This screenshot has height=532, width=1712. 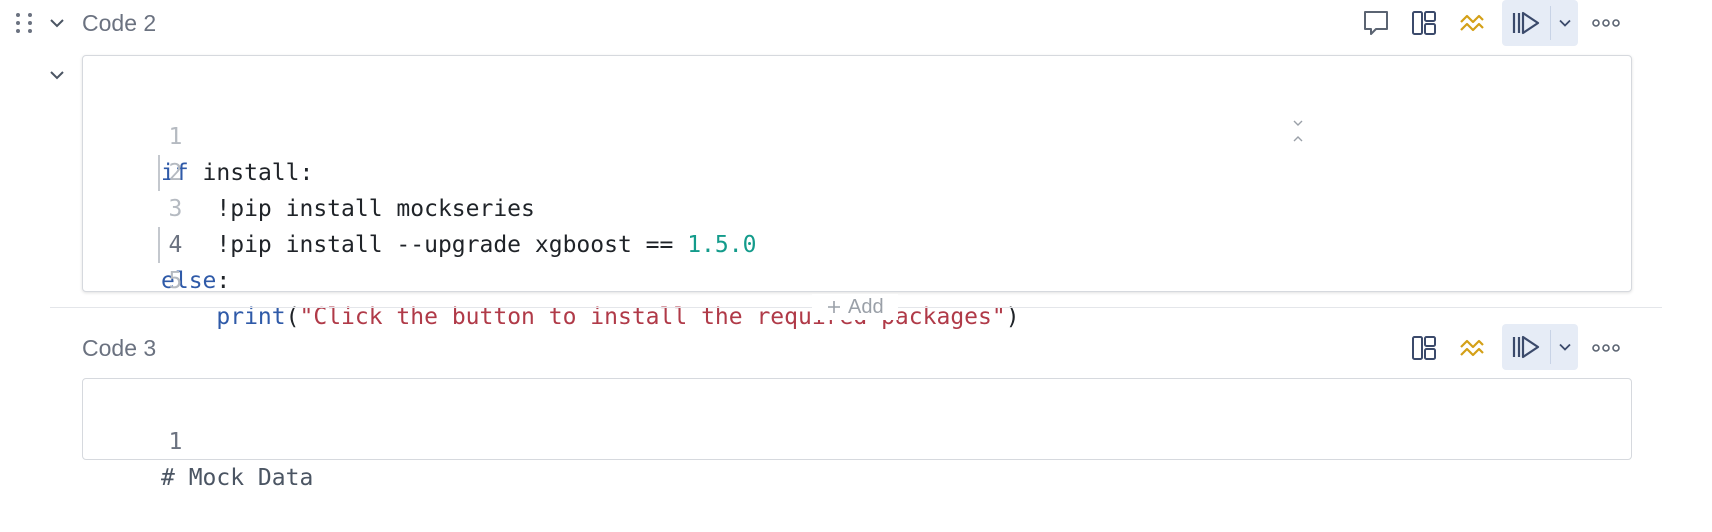 What do you see at coordinates (722, 245) in the screenshot?
I see `code-token: 1.5.0` at bounding box center [722, 245].